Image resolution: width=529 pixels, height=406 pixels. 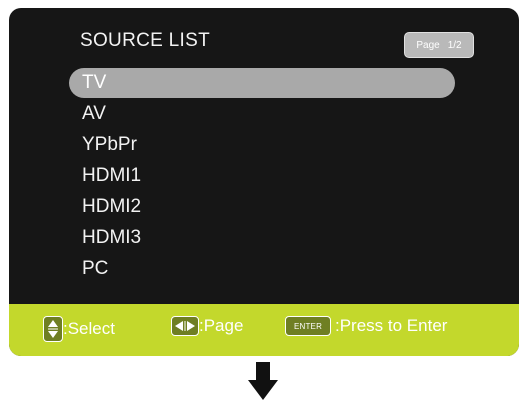 What do you see at coordinates (262, 207) in the screenshot?
I see `source-item-hdmi2: HDMI2` at bounding box center [262, 207].